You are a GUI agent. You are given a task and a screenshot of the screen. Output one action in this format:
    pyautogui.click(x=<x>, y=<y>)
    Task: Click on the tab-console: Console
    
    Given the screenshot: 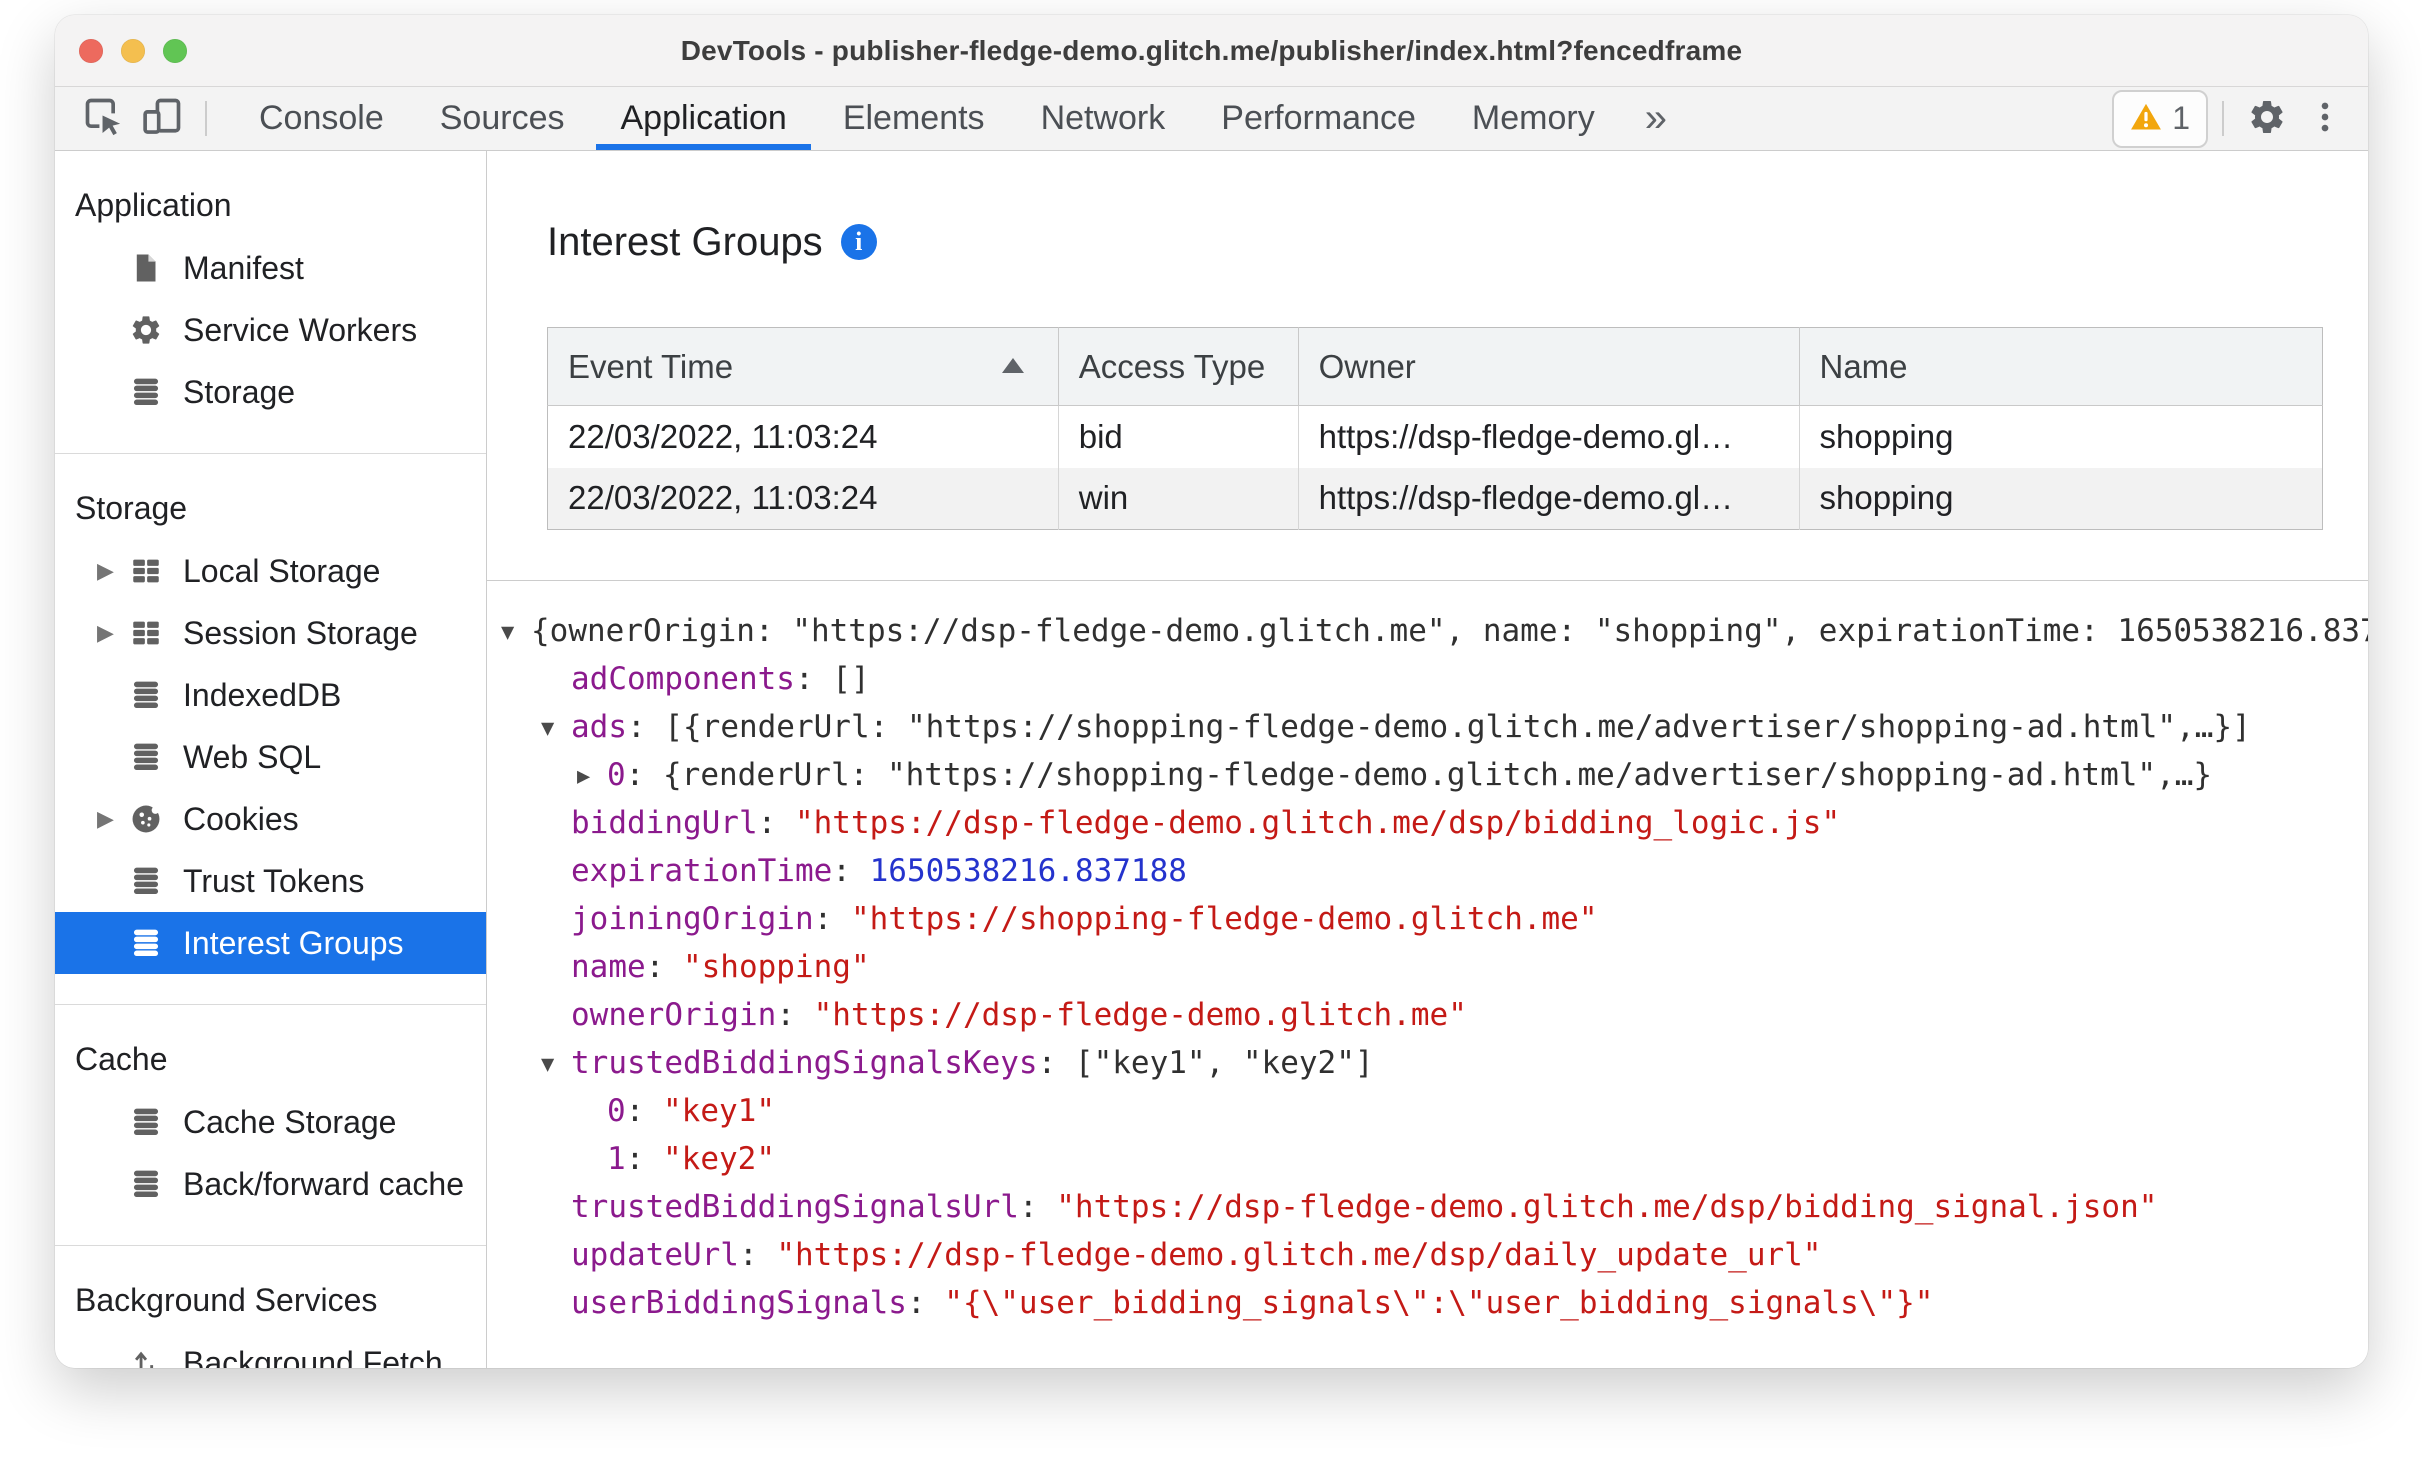 What is the action you would take?
    pyautogui.click(x=321, y=118)
    